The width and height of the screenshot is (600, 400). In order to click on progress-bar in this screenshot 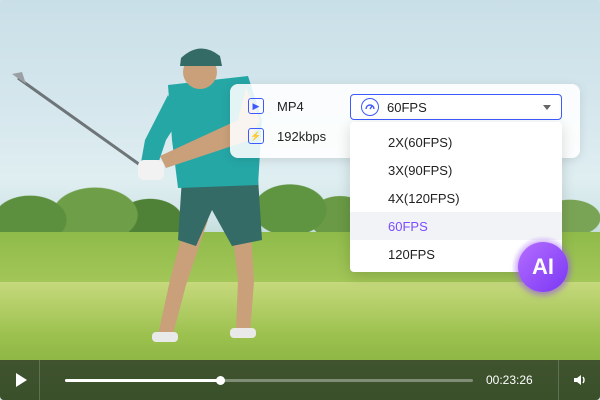, I will do `click(269, 380)`.